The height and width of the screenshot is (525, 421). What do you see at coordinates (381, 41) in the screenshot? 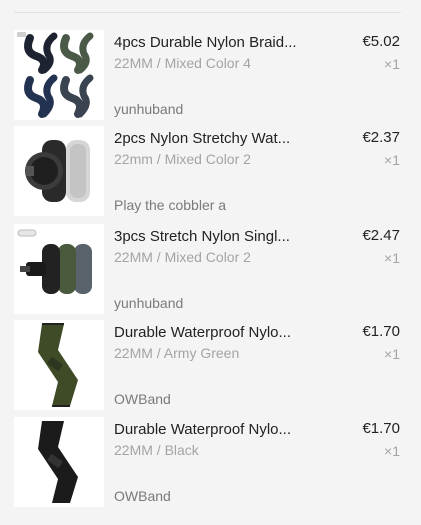
I see `product-price: €5.02` at bounding box center [381, 41].